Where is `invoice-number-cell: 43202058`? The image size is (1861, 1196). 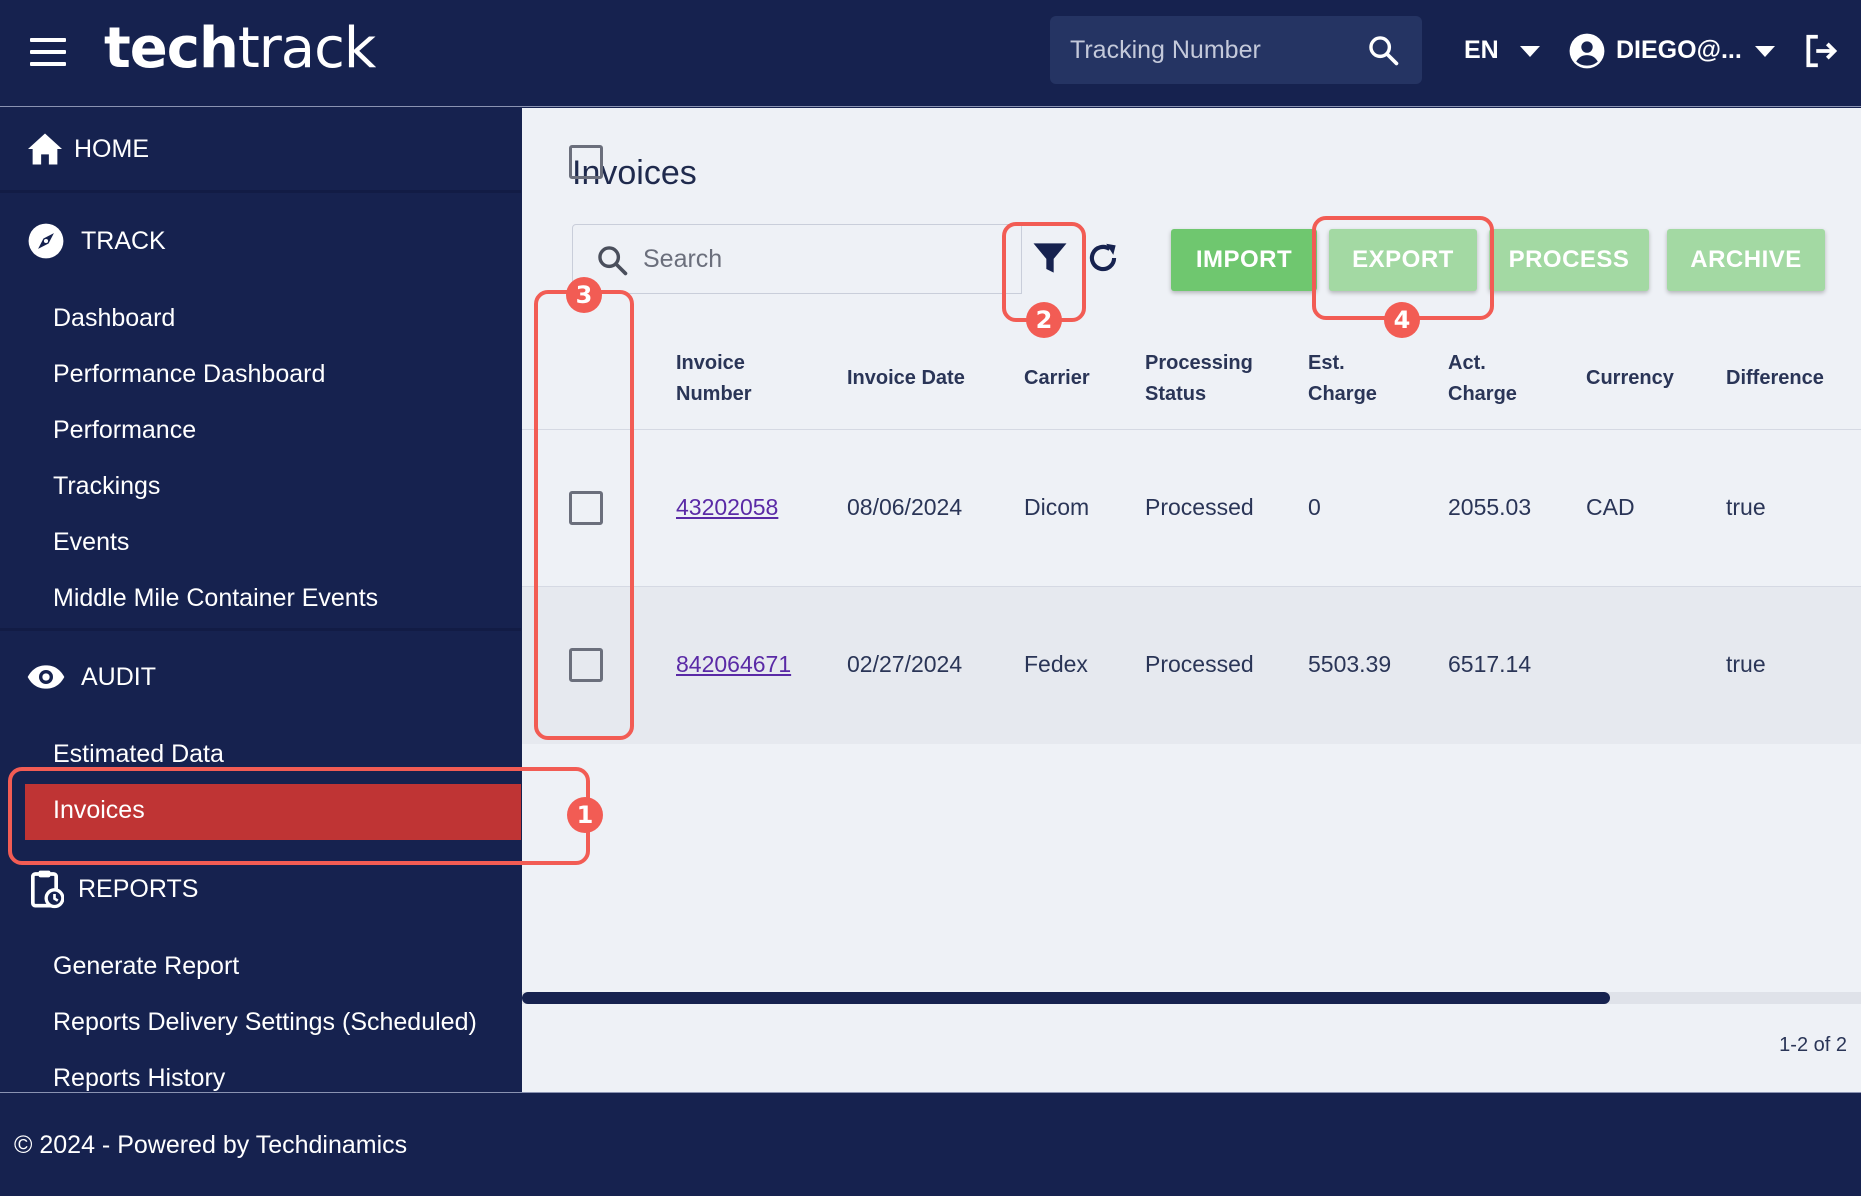
invoice-number-cell: 43202058 is located at coordinates (727, 507).